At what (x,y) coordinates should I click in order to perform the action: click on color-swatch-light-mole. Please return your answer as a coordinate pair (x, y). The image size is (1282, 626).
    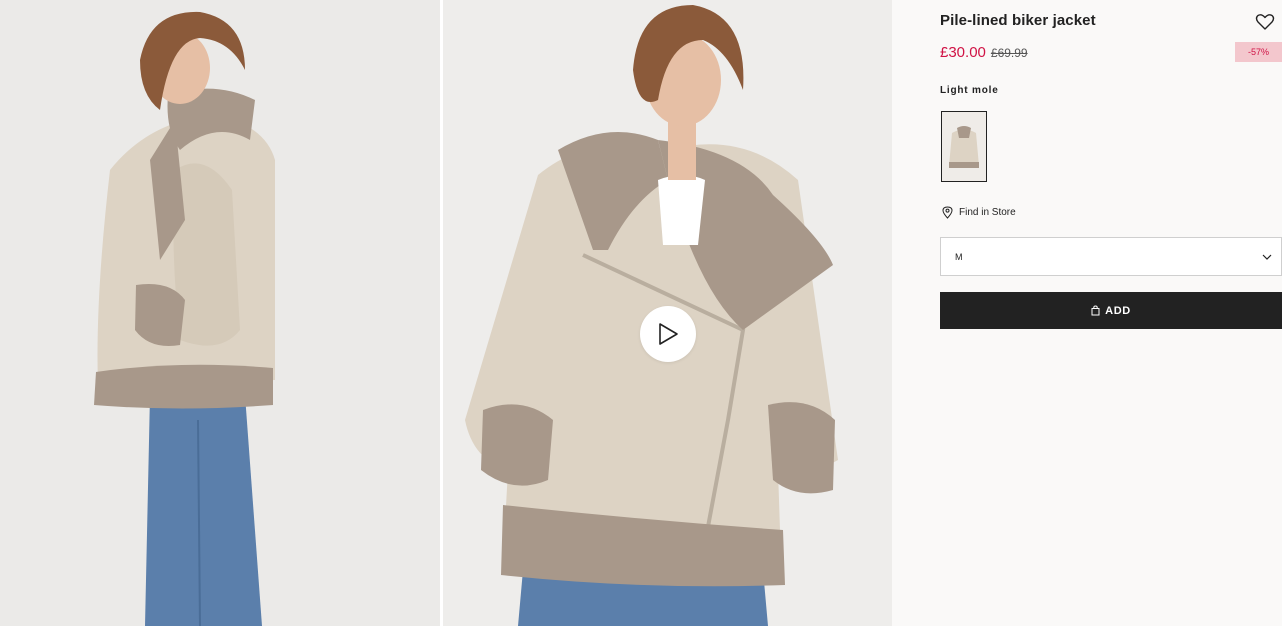
    Looking at the image, I should click on (964, 146).